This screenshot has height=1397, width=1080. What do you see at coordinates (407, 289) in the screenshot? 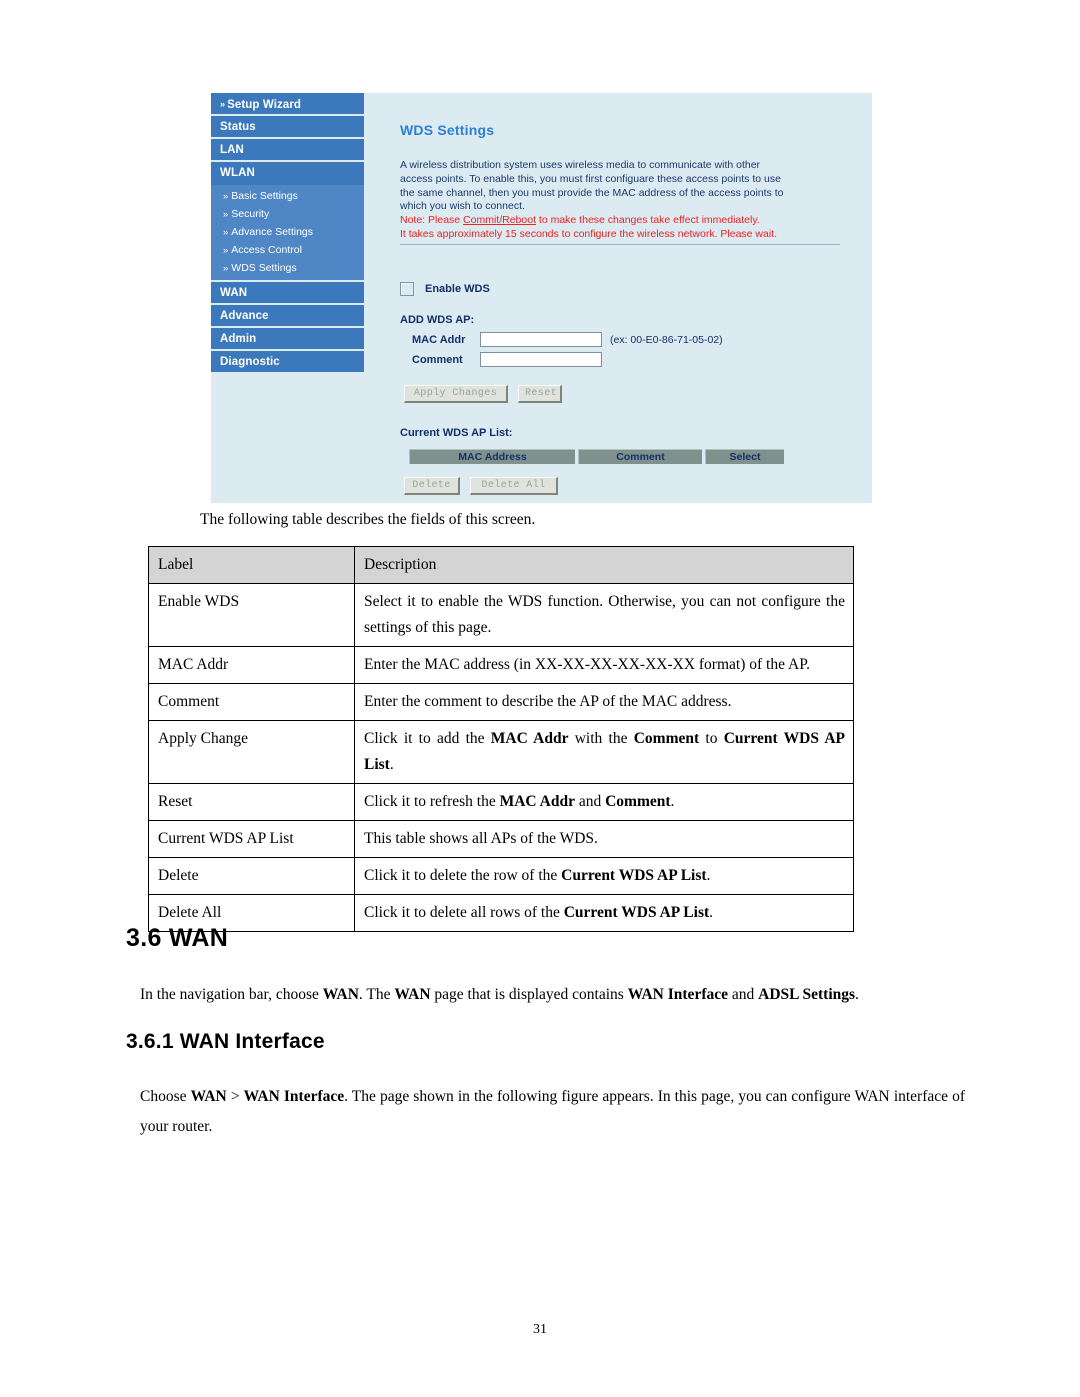
I see `enable-wds-checkbox` at bounding box center [407, 289].